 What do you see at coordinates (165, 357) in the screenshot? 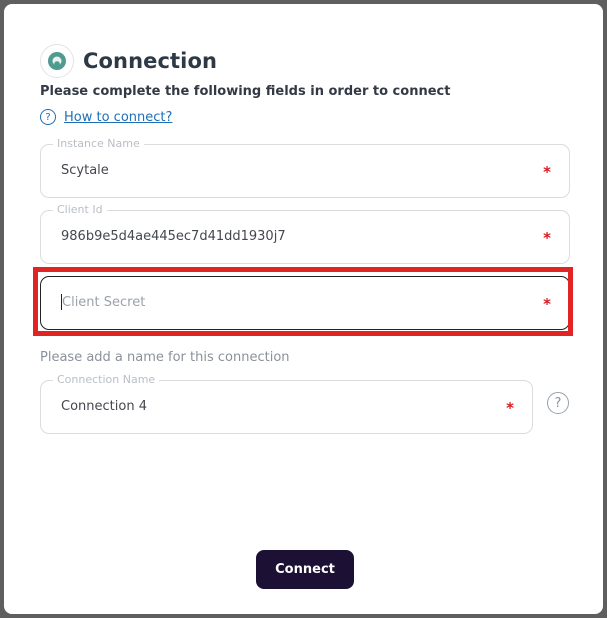
I see `connection-name-prompt: Please add a name for this connection` at bounding box center [165, 357].